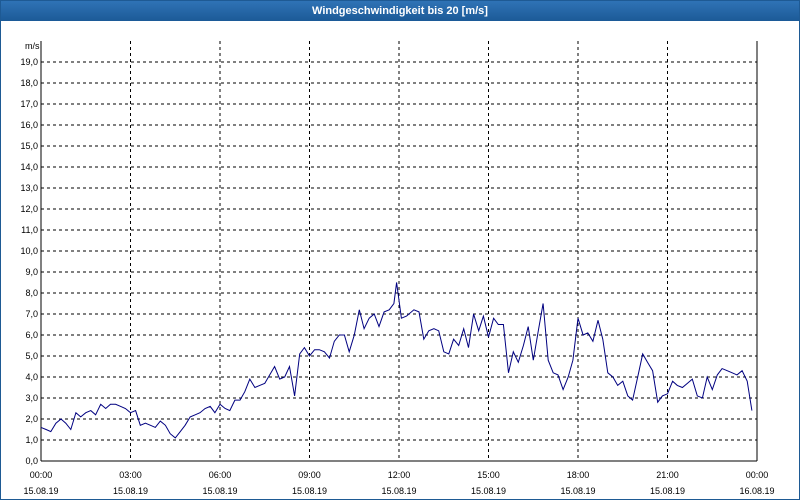 The width and height of the screenshot is (800, 501). I want to click on y-tick-label: 4,0, so click(31, 377).